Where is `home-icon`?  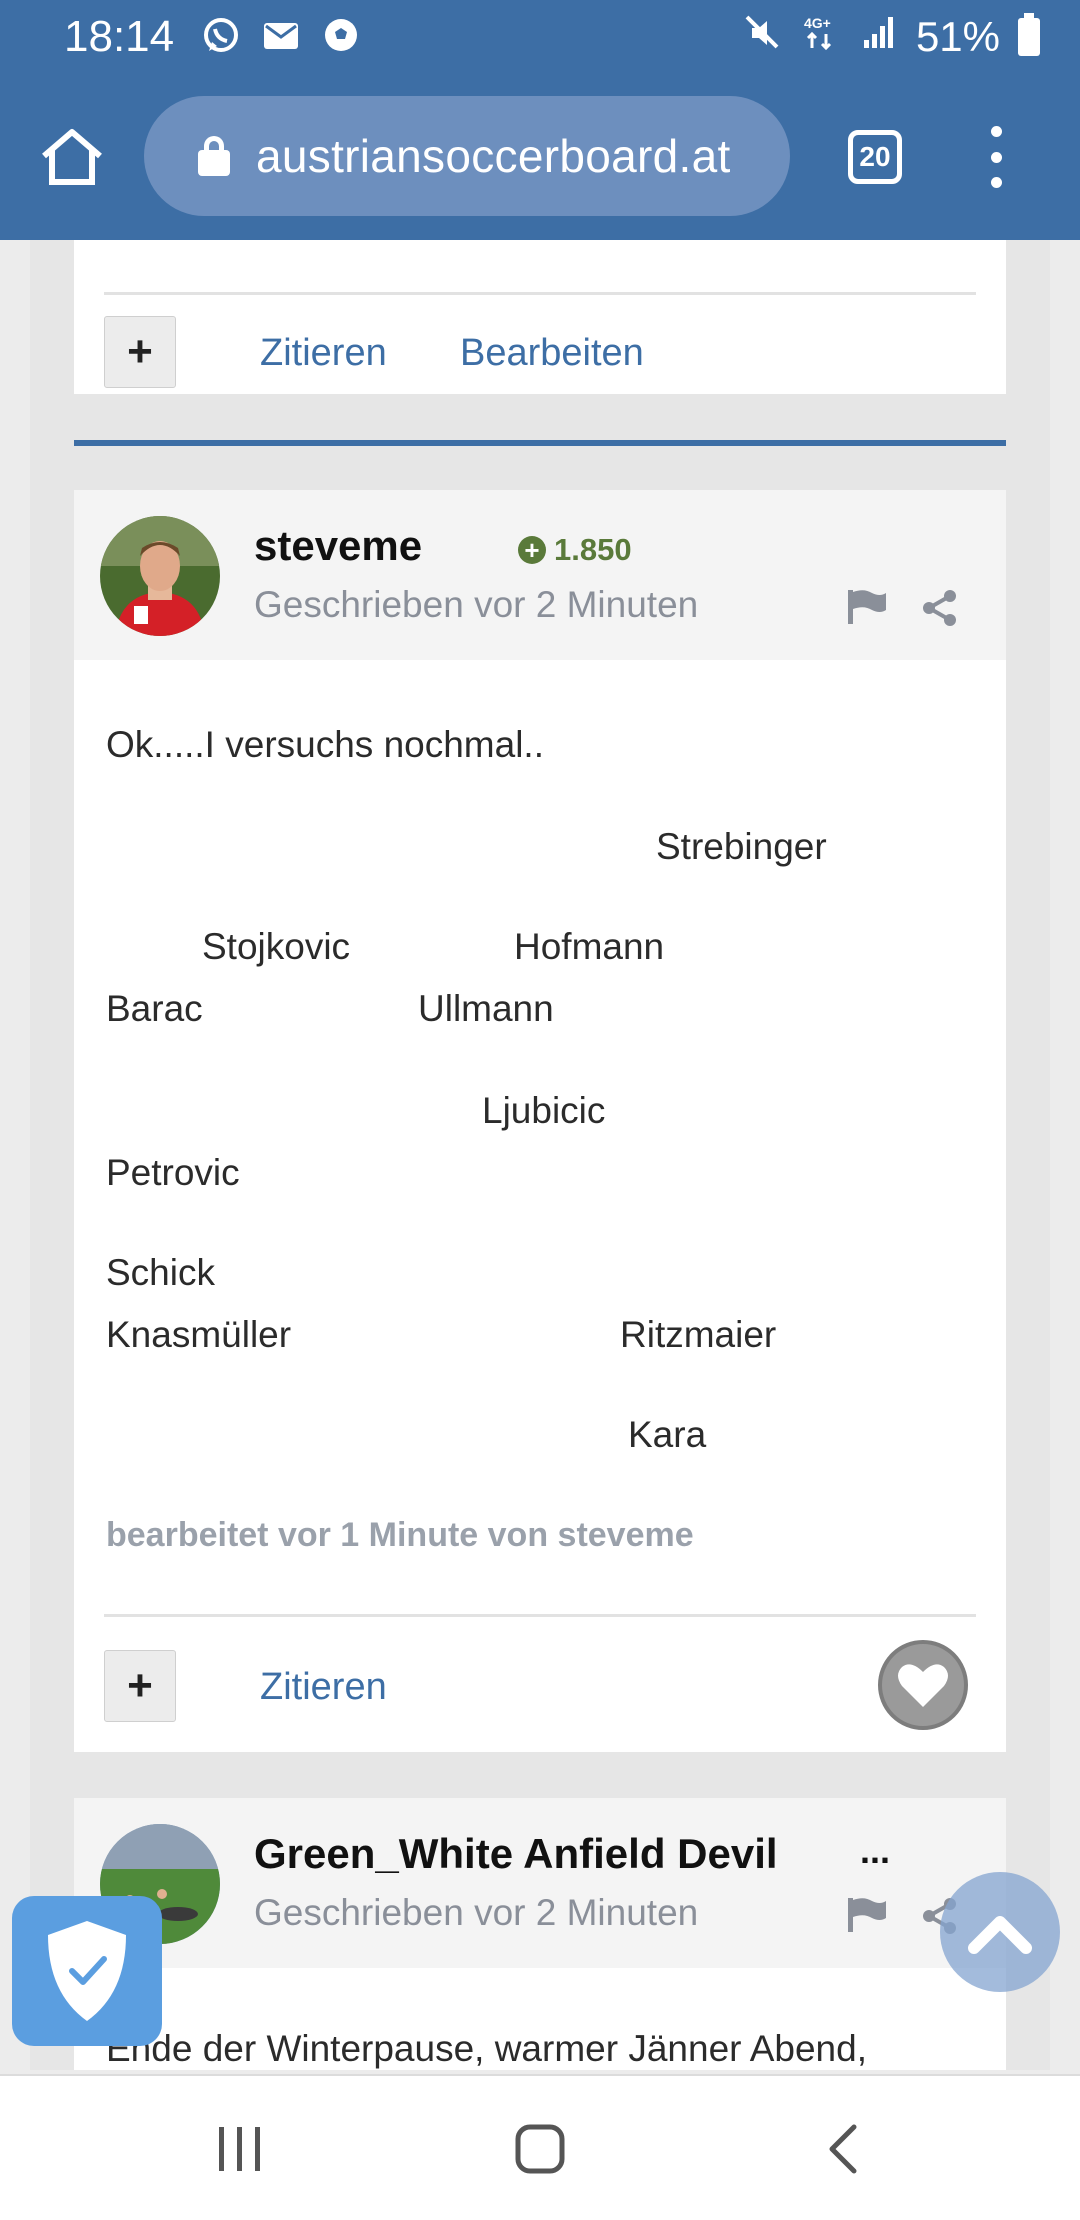 home-icon is located at coordinates (72, 157).